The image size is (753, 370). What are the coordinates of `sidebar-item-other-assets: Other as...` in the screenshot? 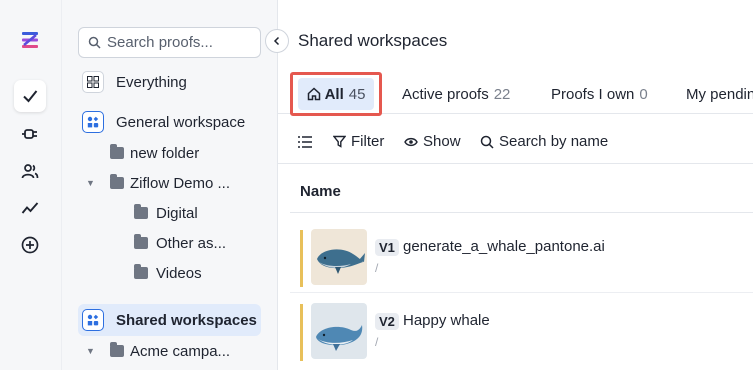 It's located at (180, 243).